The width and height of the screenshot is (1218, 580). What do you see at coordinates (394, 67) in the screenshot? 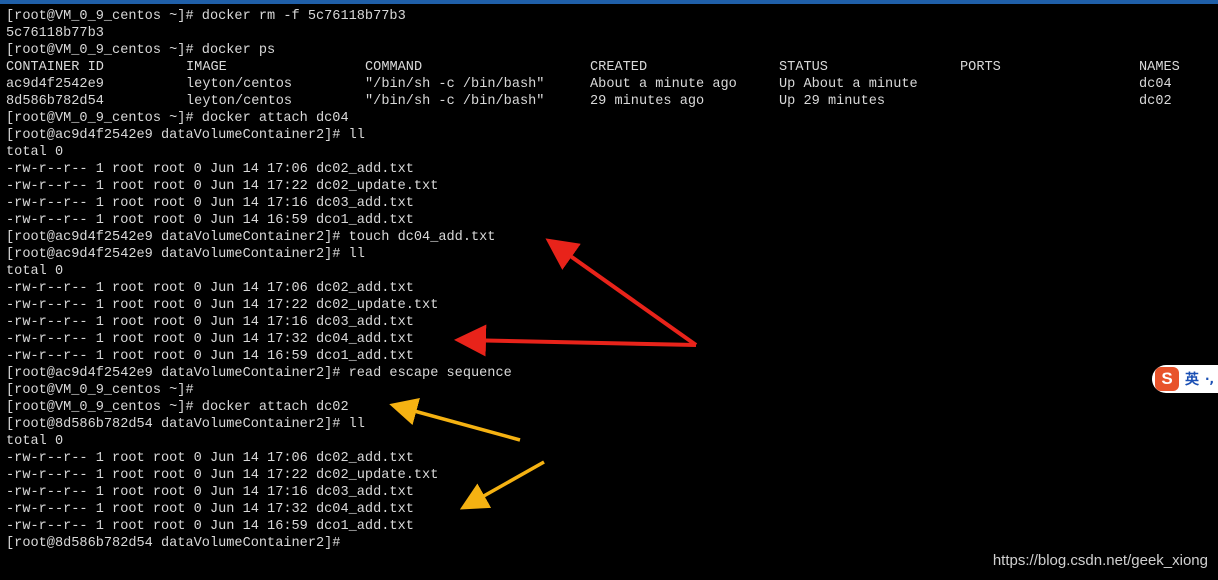
I see `ps-header-command: COMMAND` at bounding box center [394, 67].